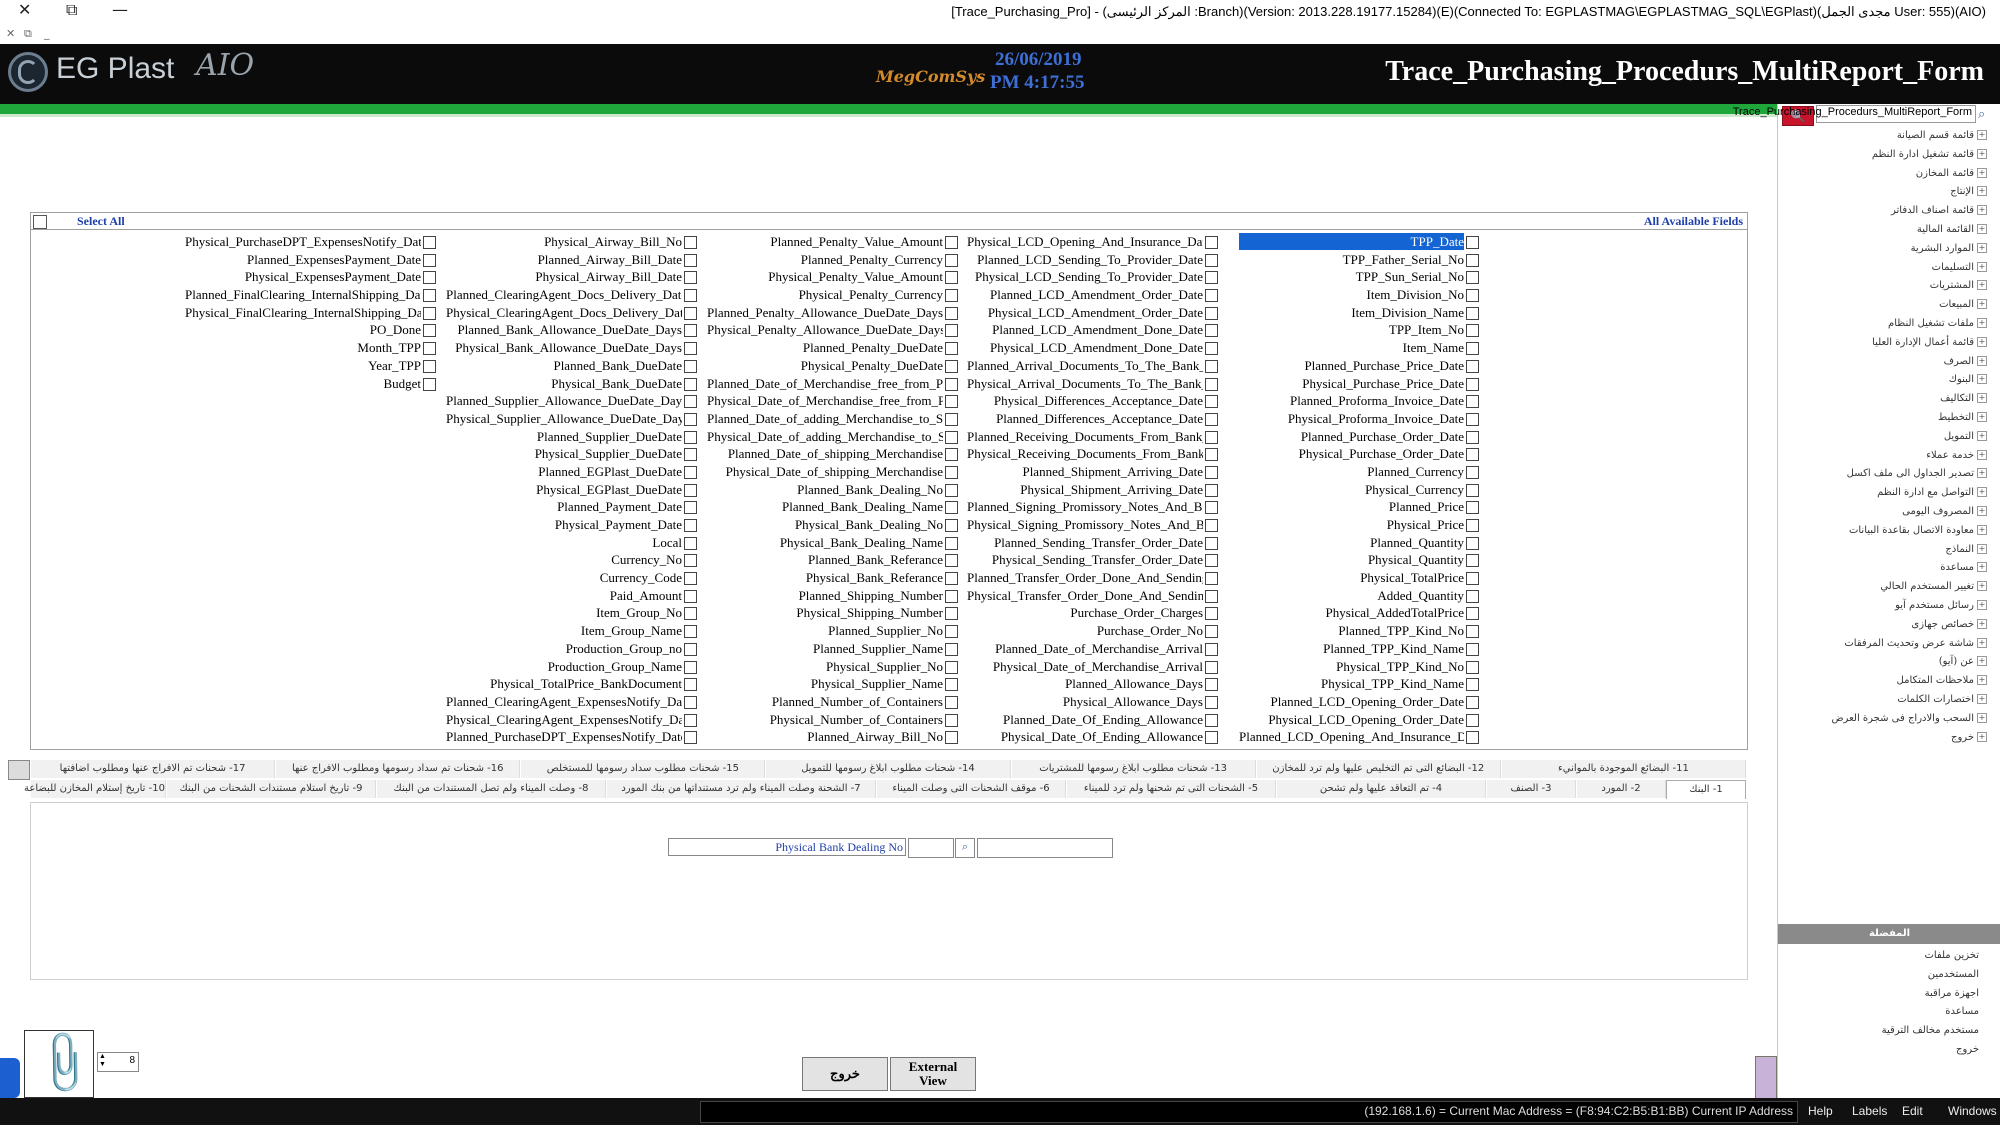 The width and height of the screenshot is (2000, 1125). I want to click on report-tab: 14- شحنات مطلوب ابلاغ رسومها للتمويل, so click(888, 769).